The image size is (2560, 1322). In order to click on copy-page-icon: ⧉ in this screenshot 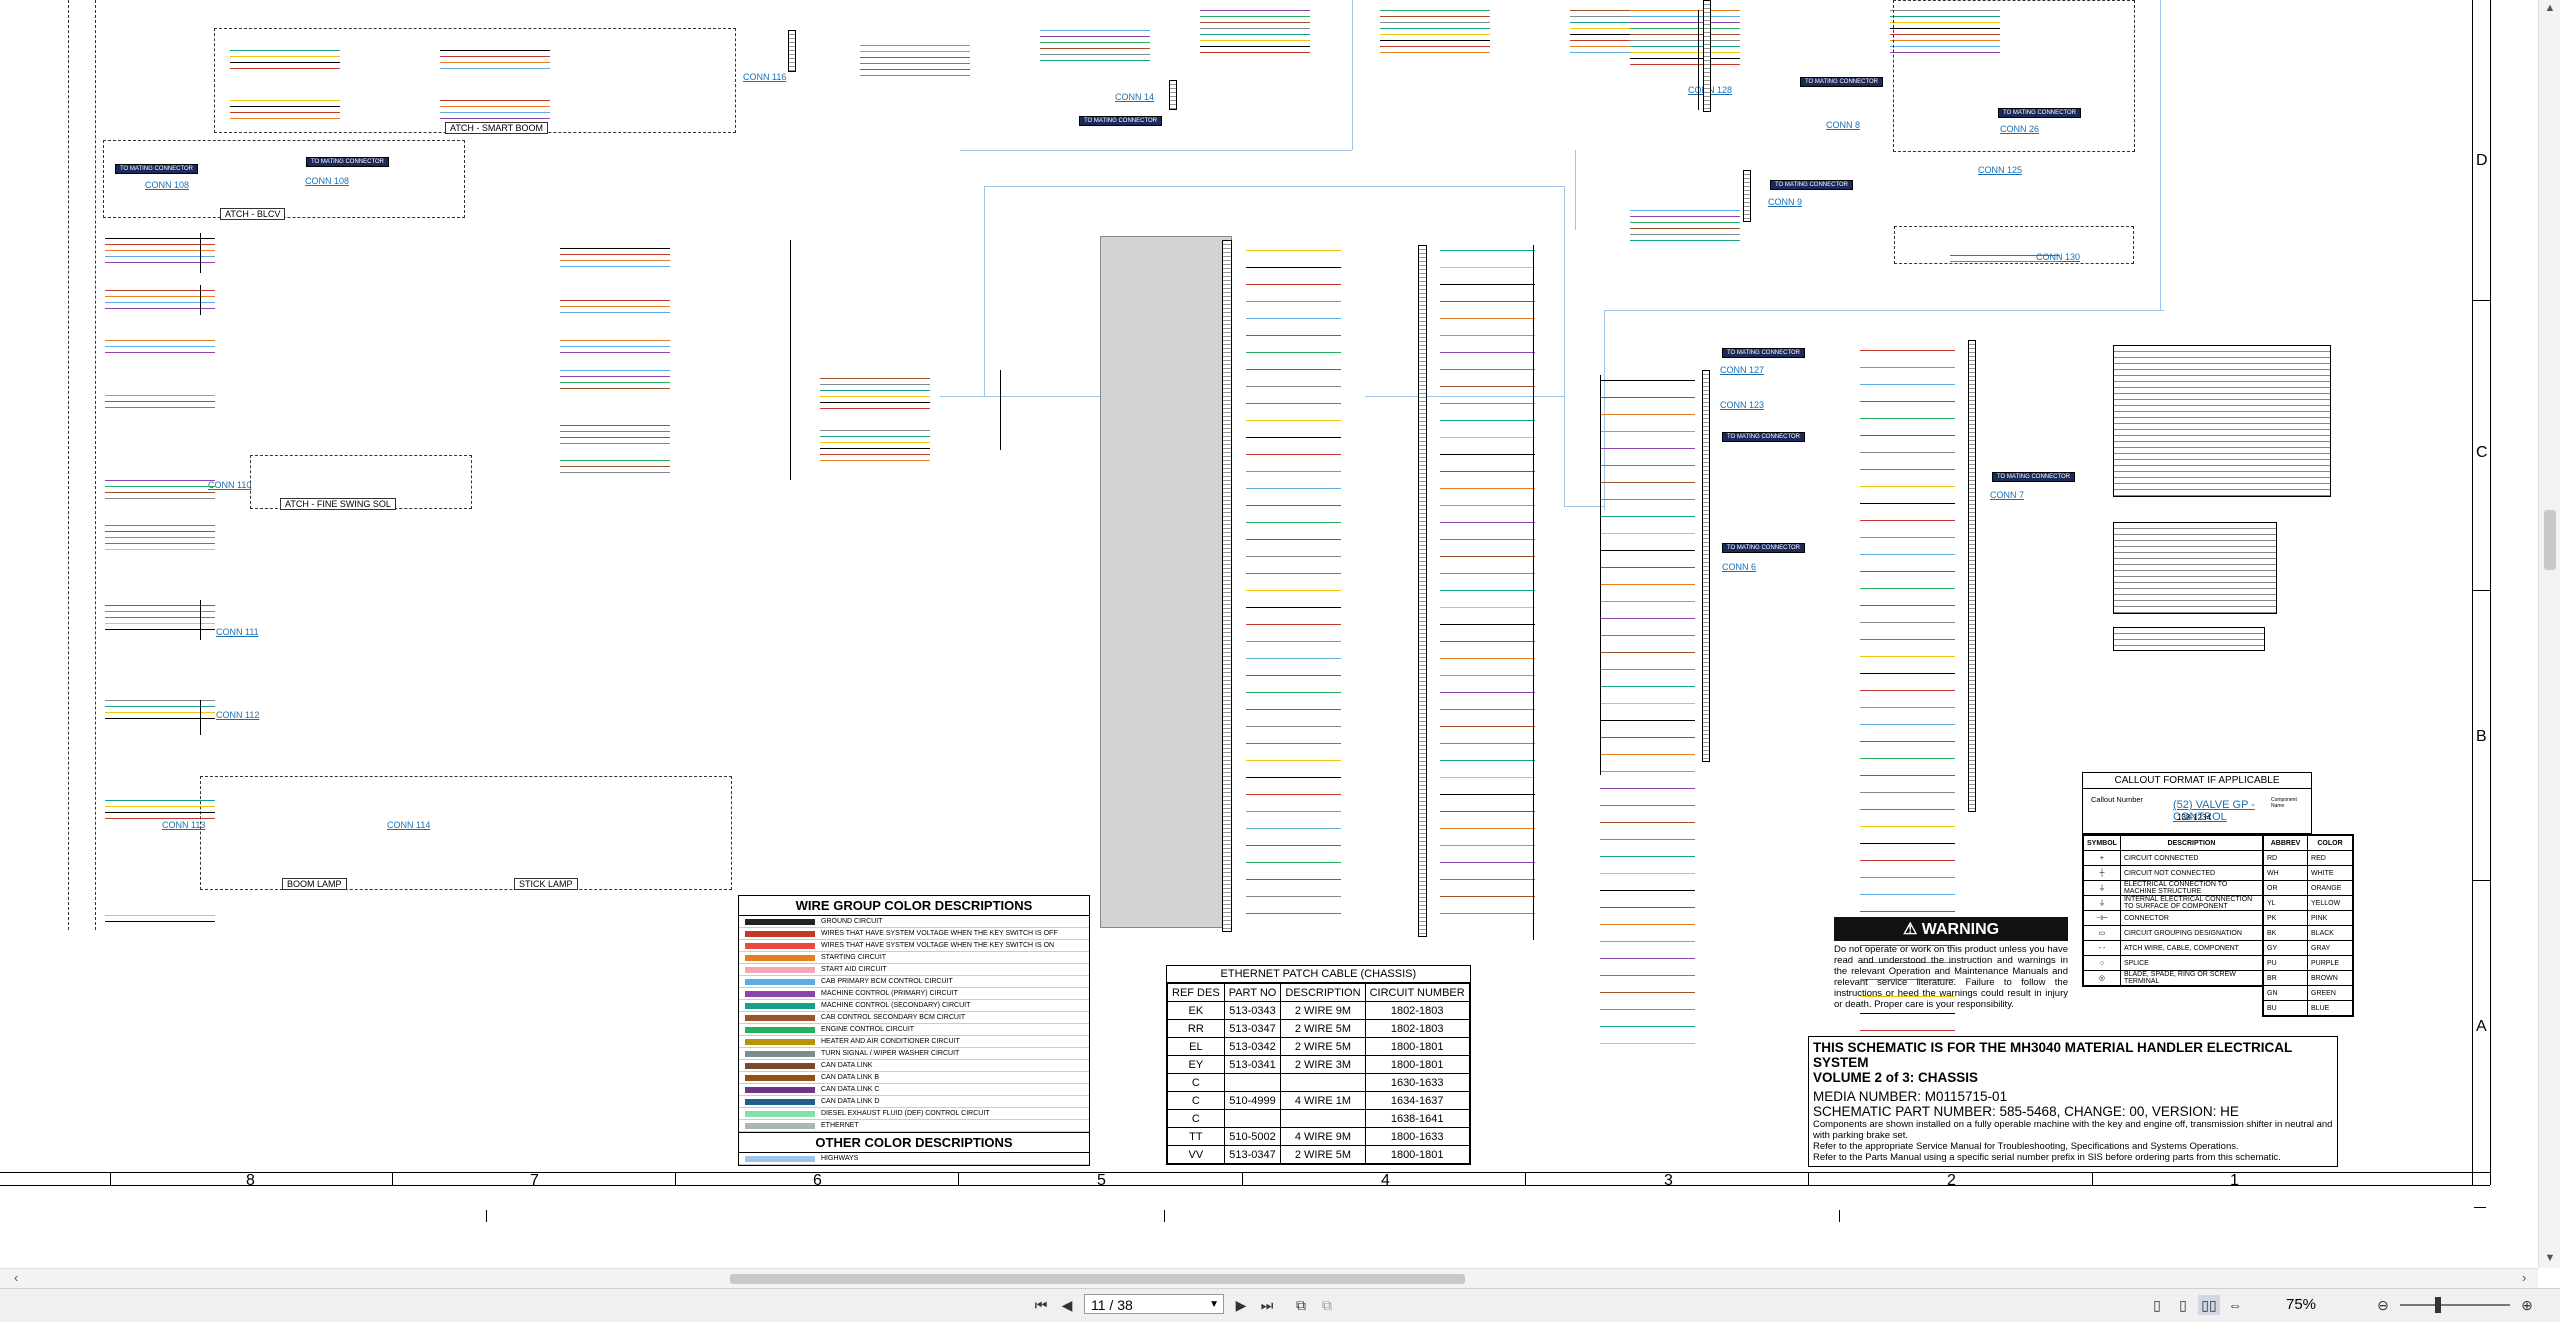, I will do `click(1327, 1305)`.